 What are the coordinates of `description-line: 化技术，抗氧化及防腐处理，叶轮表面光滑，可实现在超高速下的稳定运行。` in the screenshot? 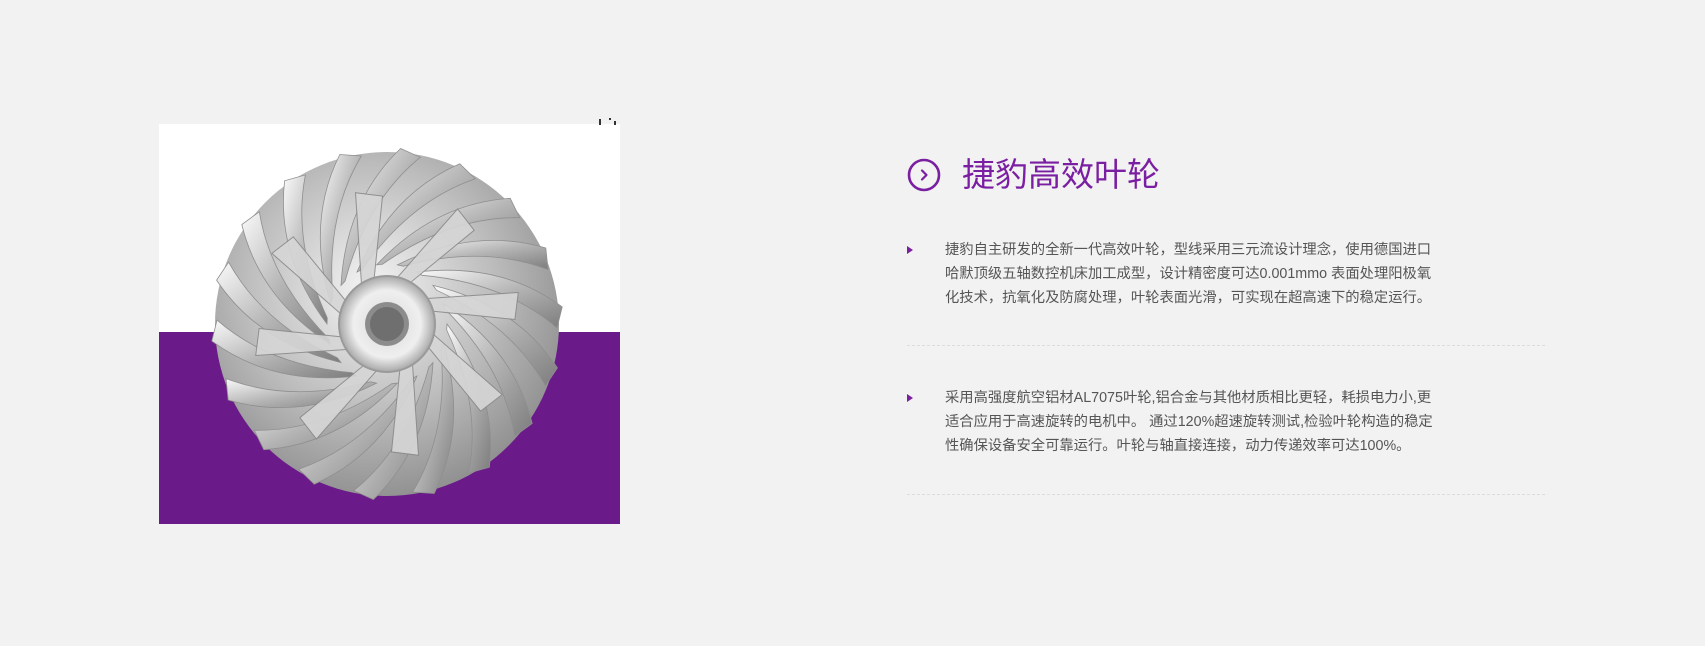 It's located at (1188, 298).